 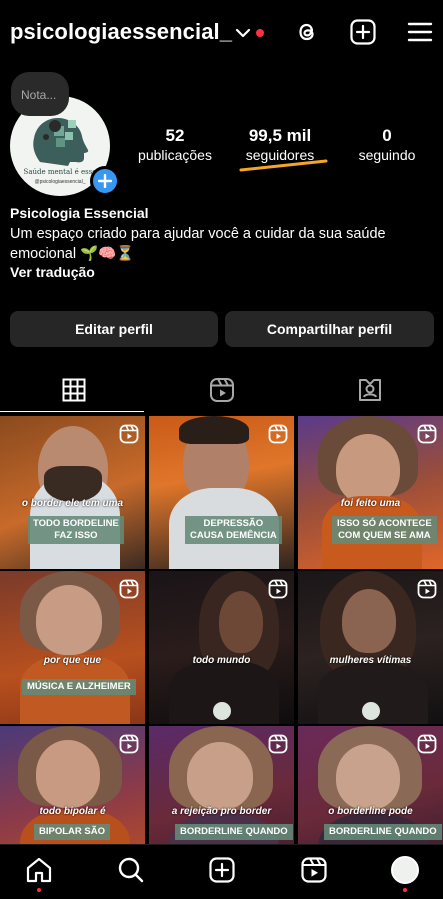 I want to click on stat-following: 0 seguindo, so click(x=387, y=145).